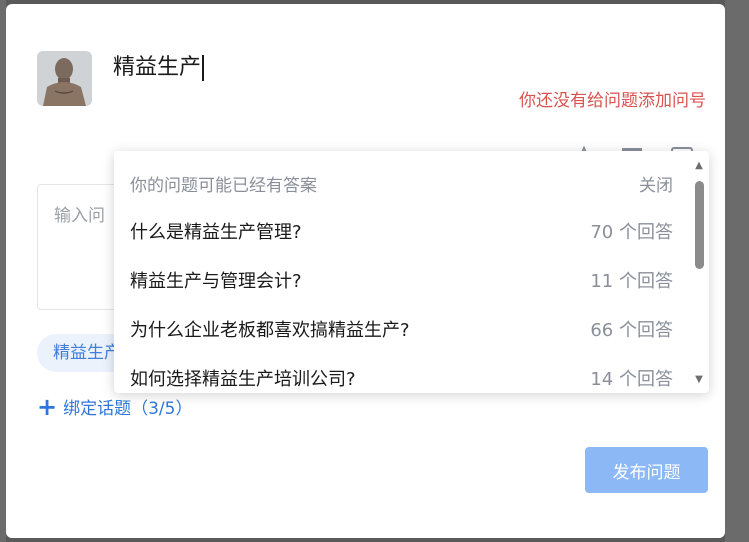 The height and width of the screenshot is (542, 749). What do you see at coordinates (646, 470) in the screenshot?
I see `publish-question-button: 发布问题` at bounding box center [646, 470].